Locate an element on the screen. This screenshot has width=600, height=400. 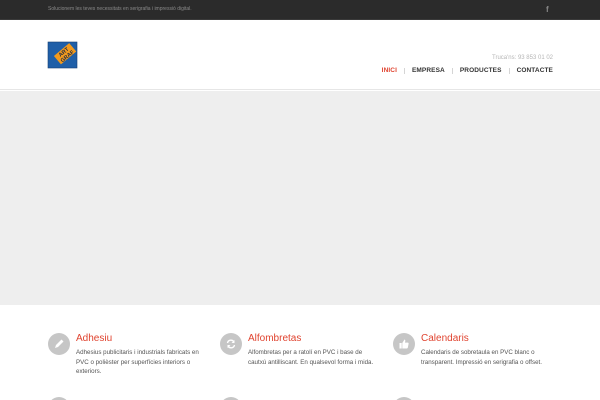
logo-mark: ART GRAF is located at coordinates (62, 55).